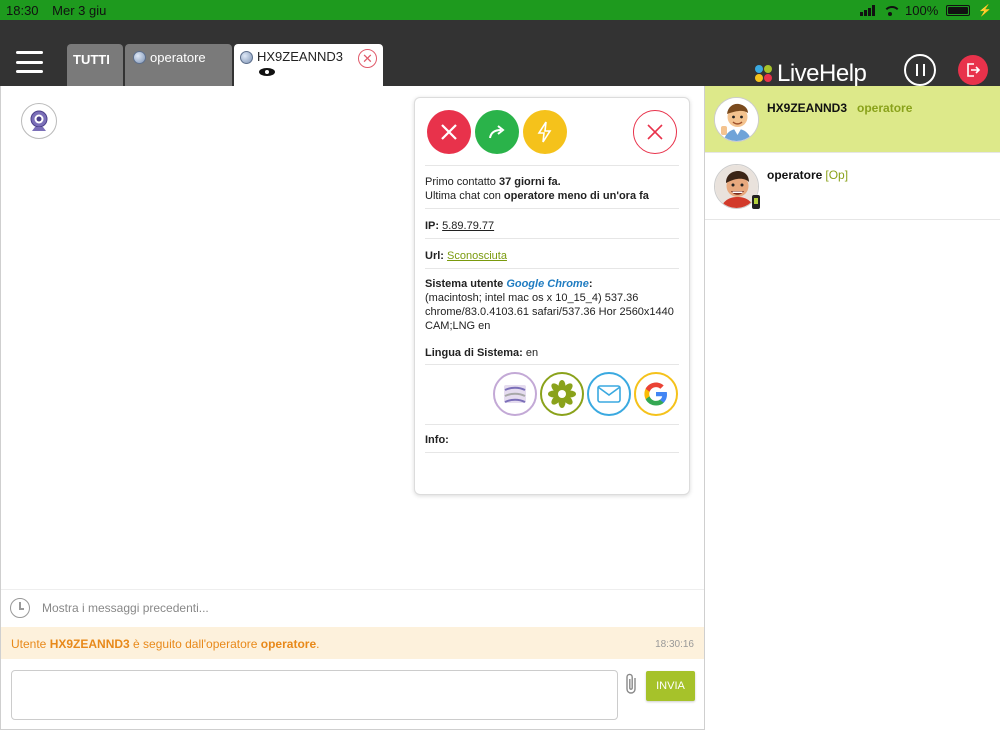  What do you see at coordinates (552, 256) in the screenshot?
I see `url-row: Url: Sconosciuta` at bounding box center [552, 256].